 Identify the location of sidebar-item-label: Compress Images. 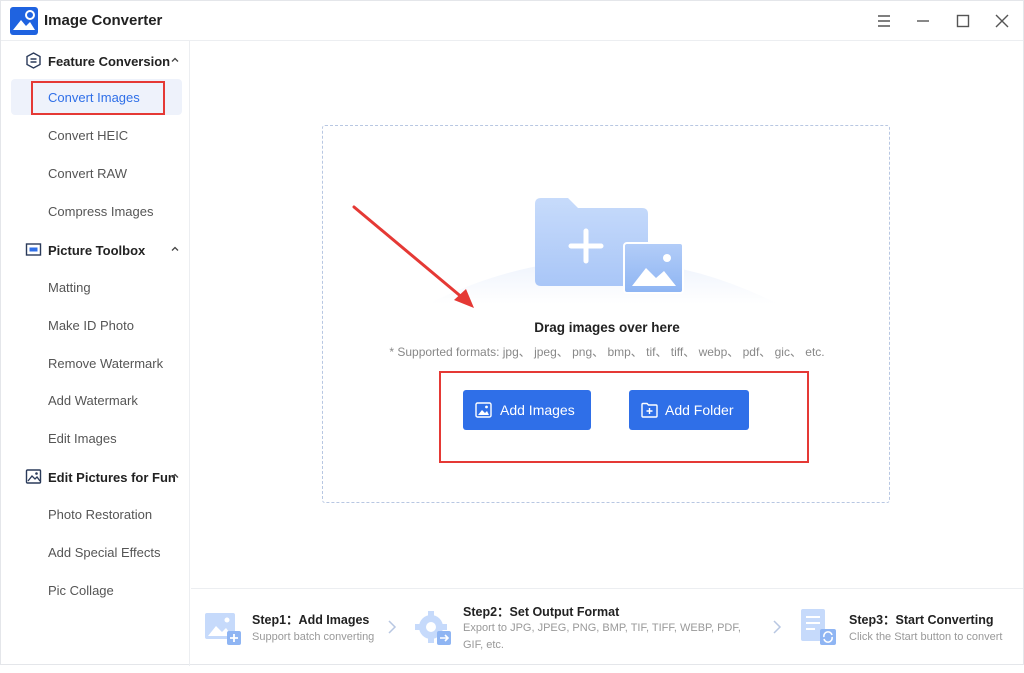
(101, 211).